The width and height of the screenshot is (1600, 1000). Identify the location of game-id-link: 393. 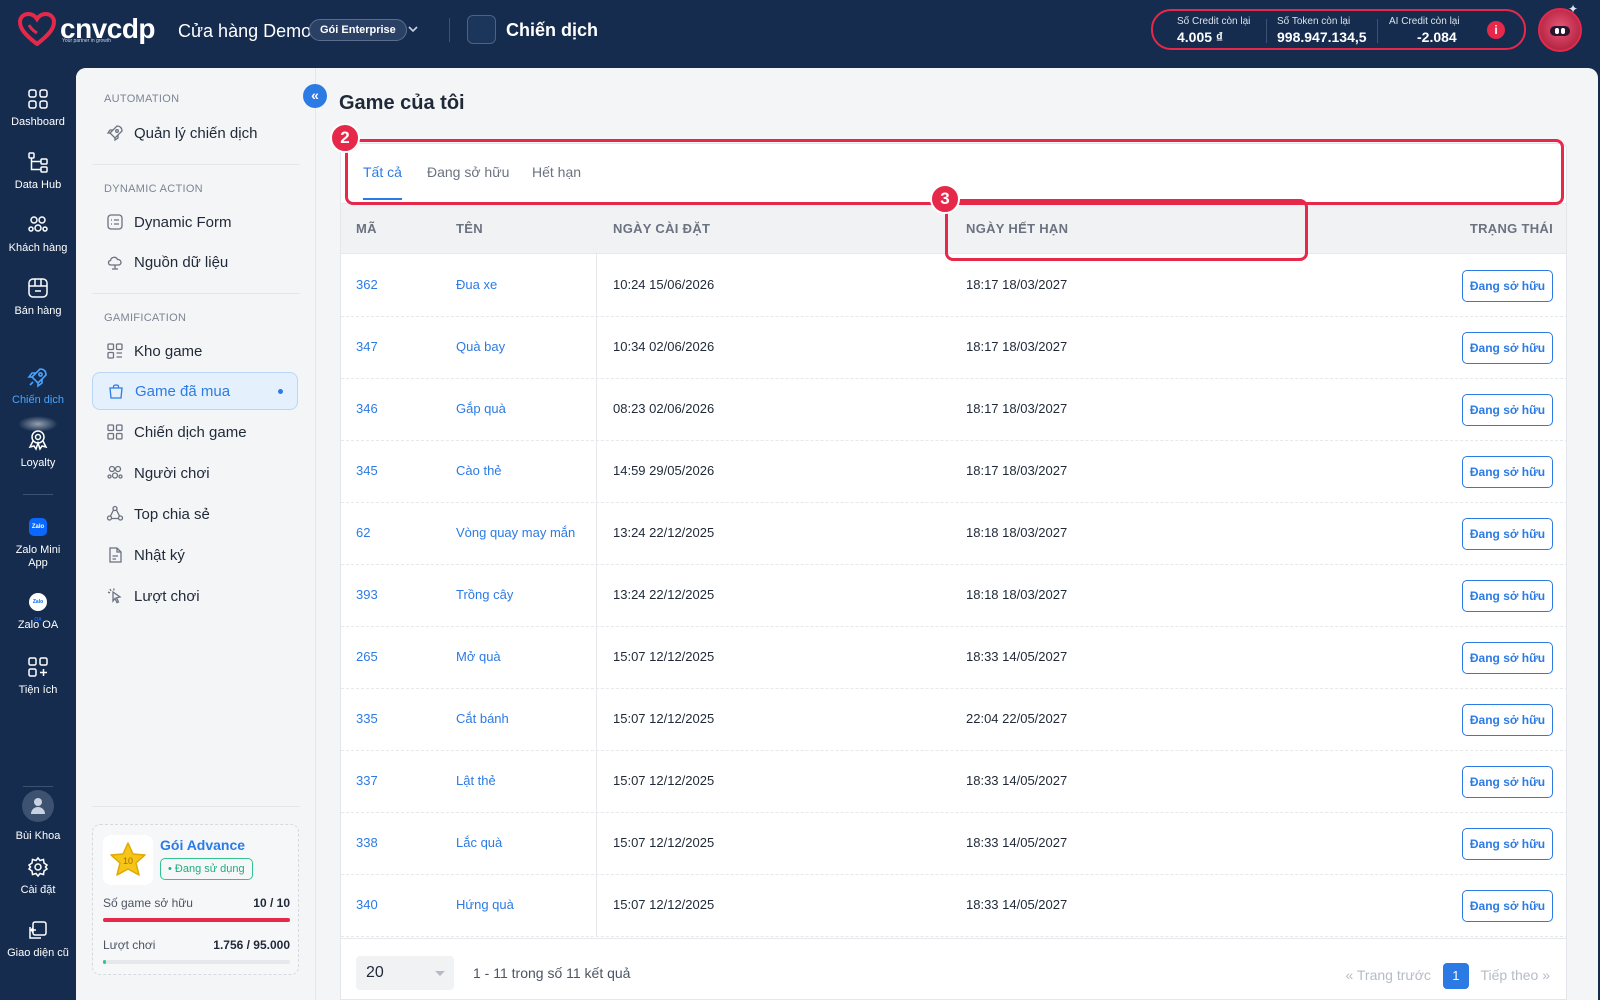
(367, 594).